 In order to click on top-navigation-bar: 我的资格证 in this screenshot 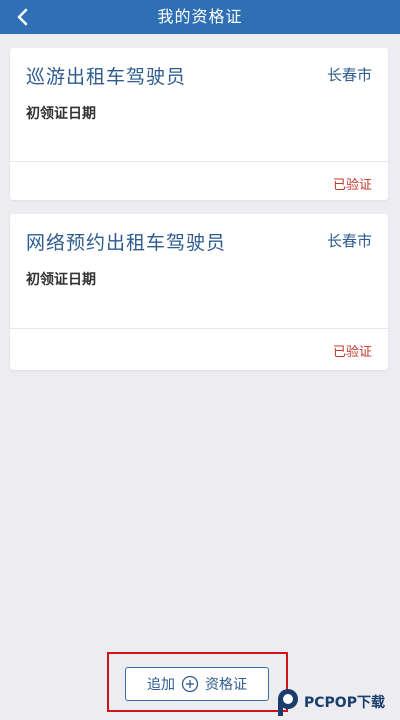, I will do `click(200, 17)`.